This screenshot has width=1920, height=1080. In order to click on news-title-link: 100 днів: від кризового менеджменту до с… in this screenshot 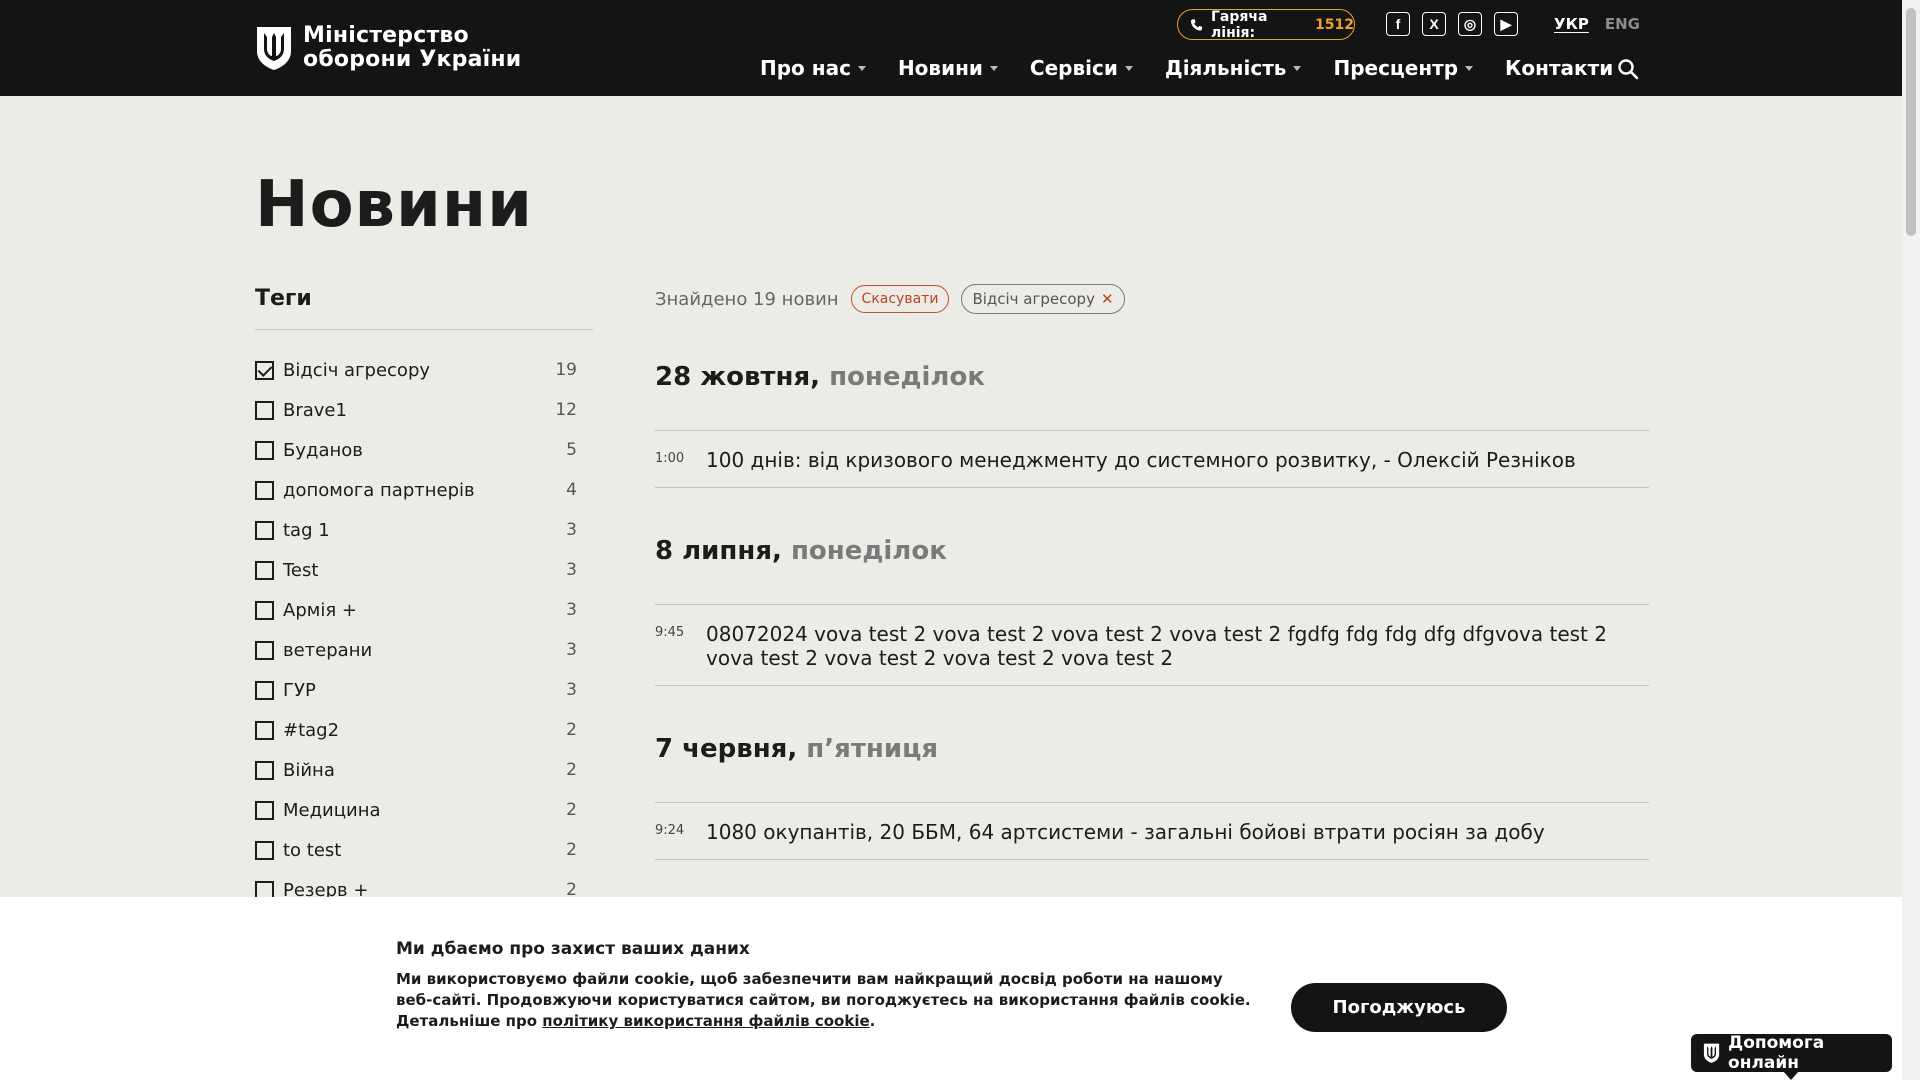, I will do `click(1177, 467)`.